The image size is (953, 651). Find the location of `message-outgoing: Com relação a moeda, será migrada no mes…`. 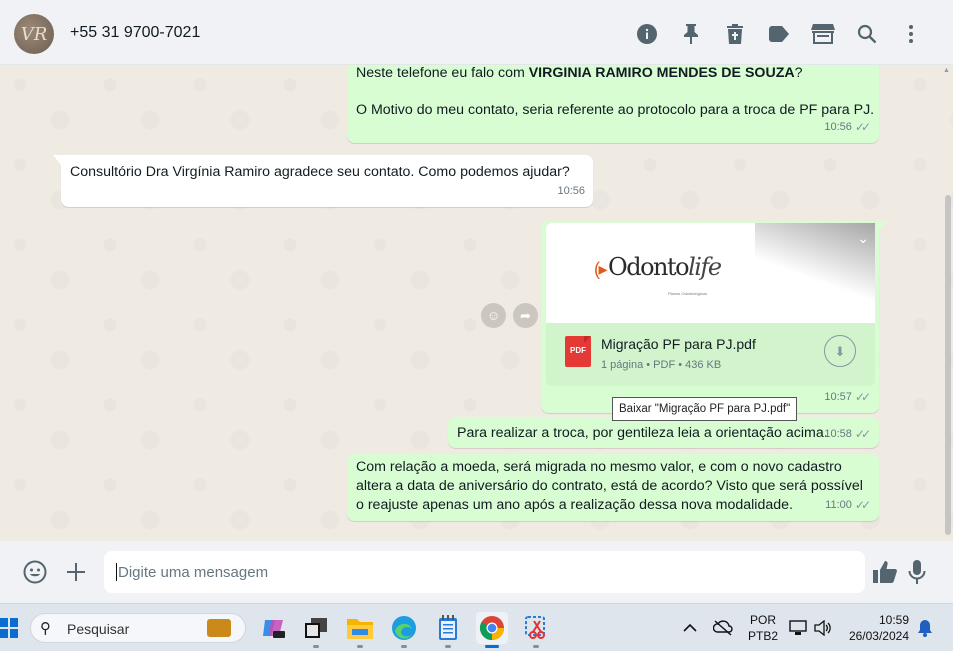

message-outgoing: Com relação a moeda, será migrada no mes… is located at coordinates (613, 487).